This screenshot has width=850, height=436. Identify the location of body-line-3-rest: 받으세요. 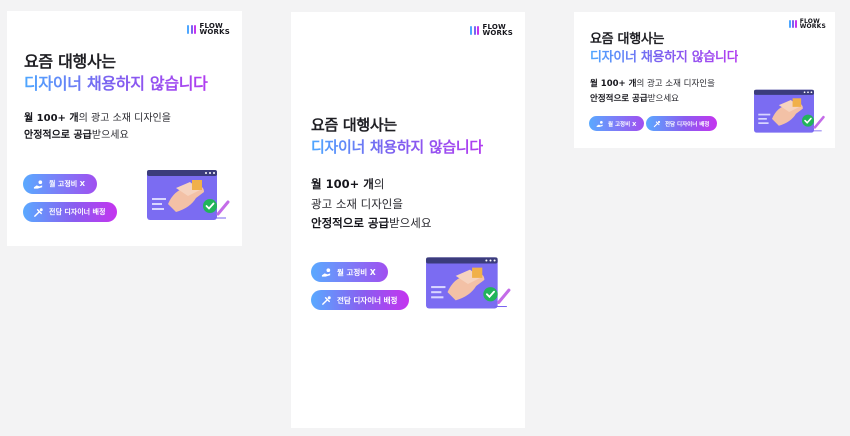
(410, 223).